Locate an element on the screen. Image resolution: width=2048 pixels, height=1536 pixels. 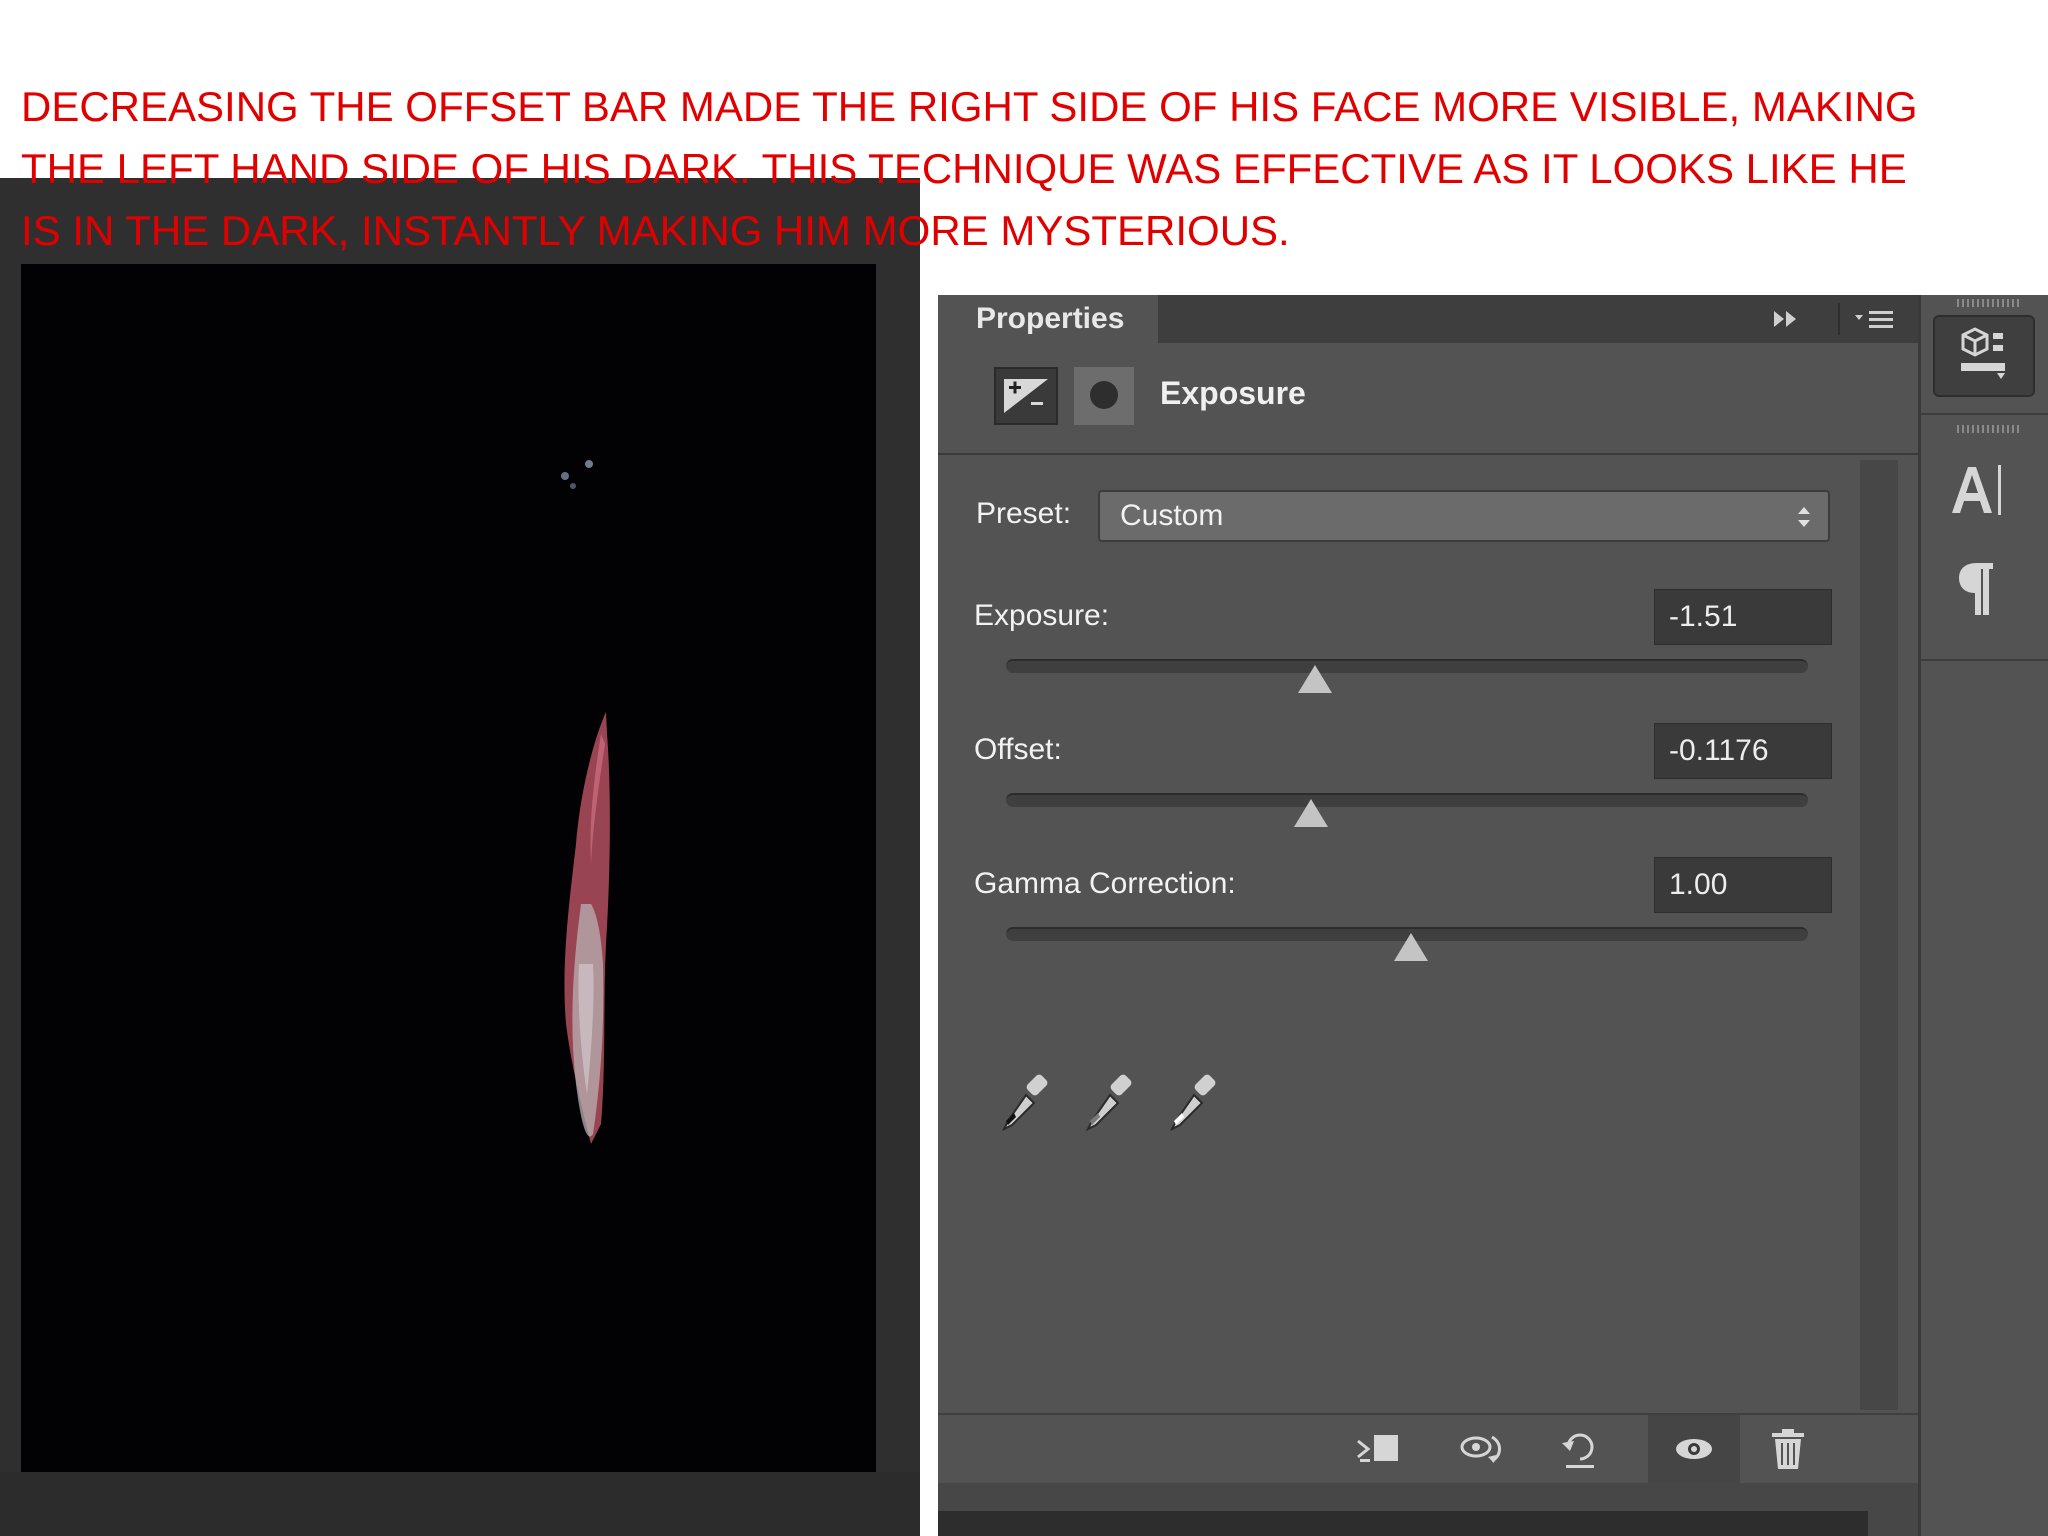
character-panel-icon is located at coordinates (1976, 497).